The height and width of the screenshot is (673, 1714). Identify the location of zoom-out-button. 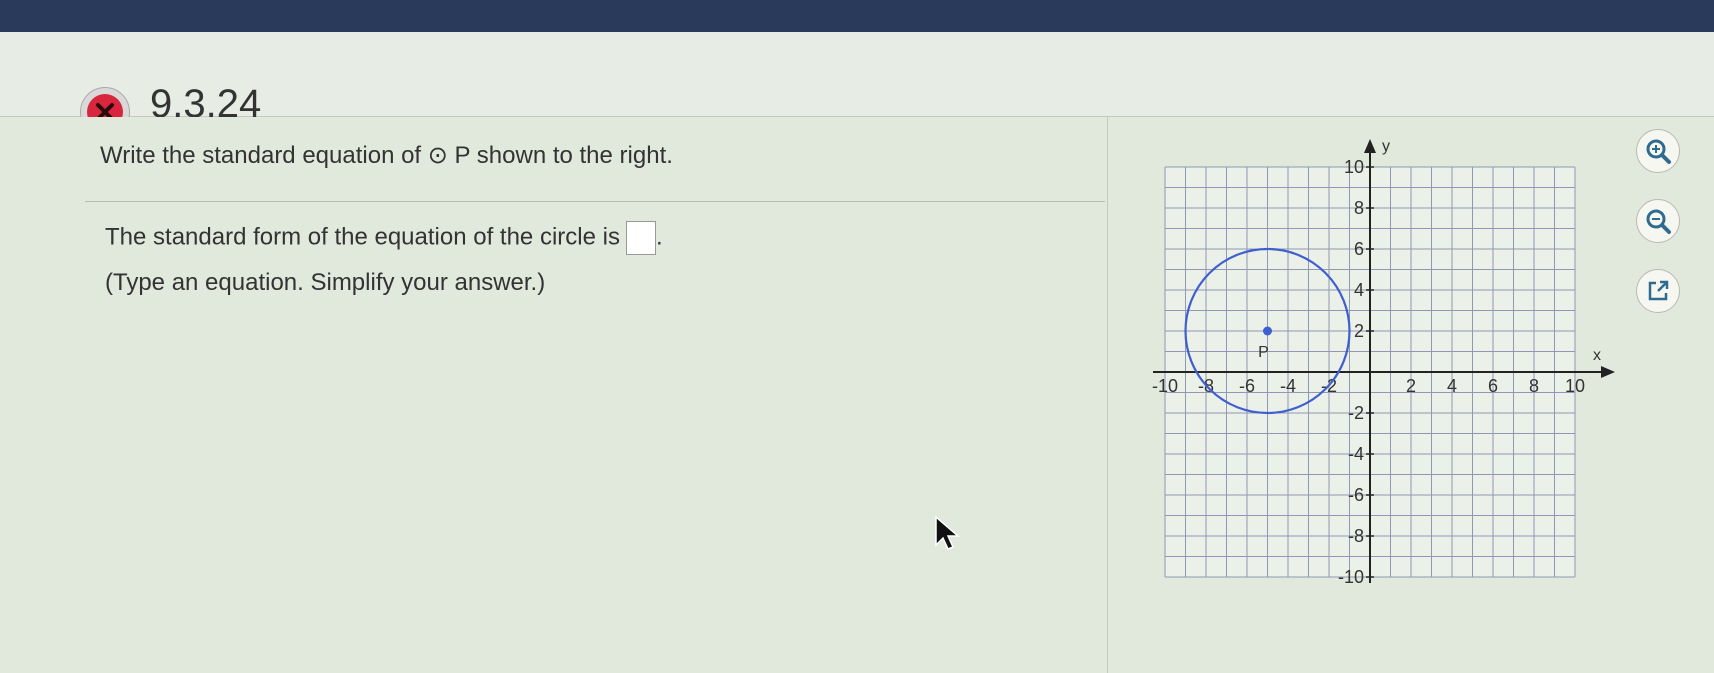
(1658, 221).